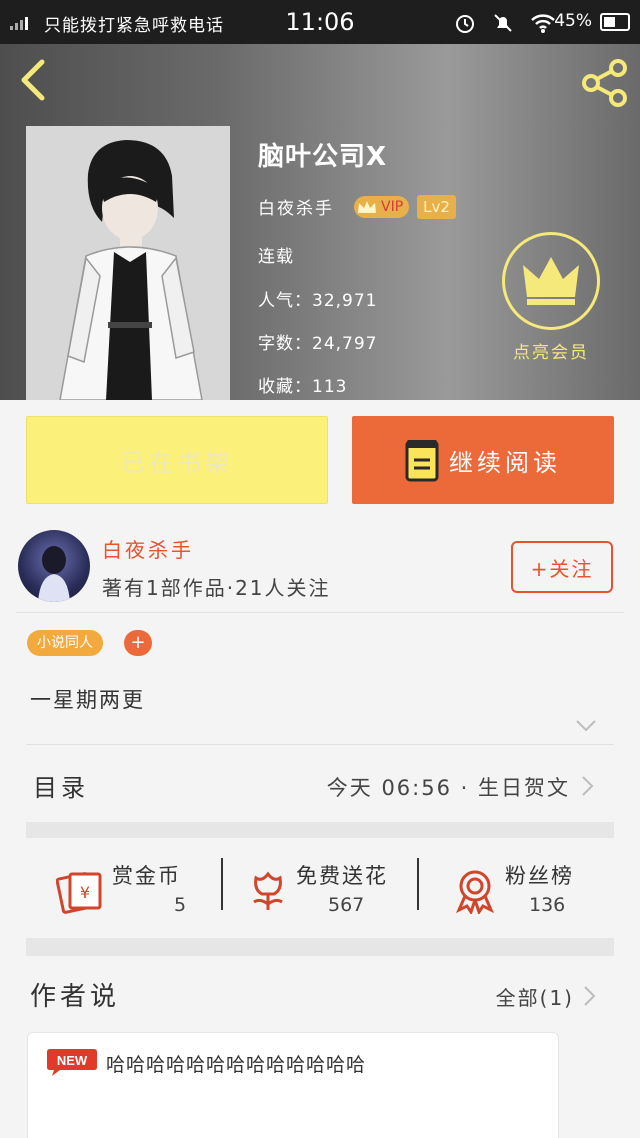 The image size is (640, 1138). What do you see at coordinates (323, 157) in the screenshot?
I see `book-title: 脑叶公司X` at bounding box center [323, 157].